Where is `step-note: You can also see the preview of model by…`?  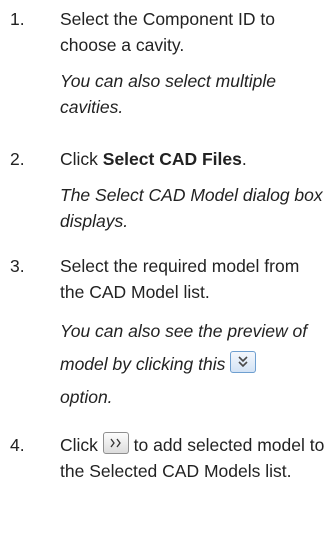 step-note: You can also see the preview of model by… is located at coordinates (194, 364).